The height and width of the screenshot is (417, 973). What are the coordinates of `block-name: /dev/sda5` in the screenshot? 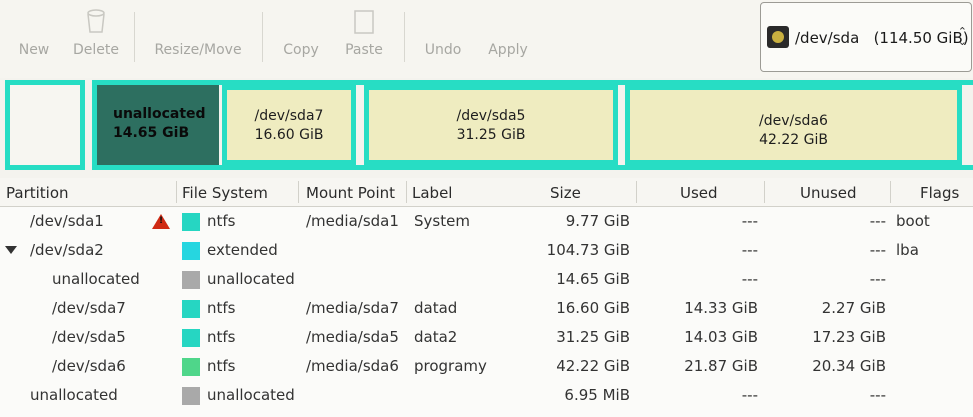 It's located at (491, 116).